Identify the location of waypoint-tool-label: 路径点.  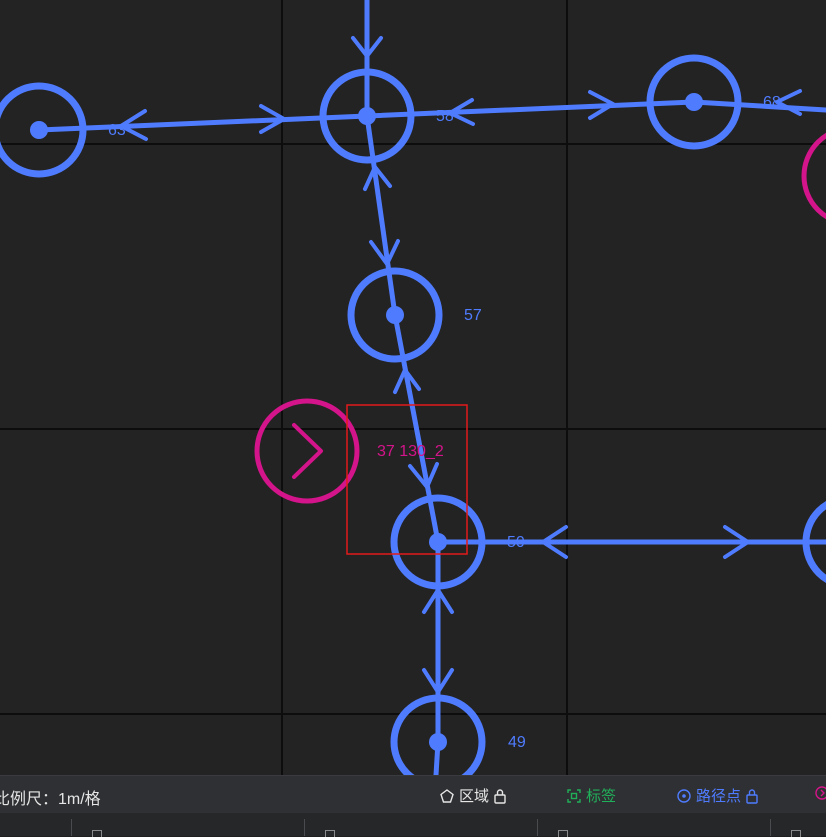
(719, 796).